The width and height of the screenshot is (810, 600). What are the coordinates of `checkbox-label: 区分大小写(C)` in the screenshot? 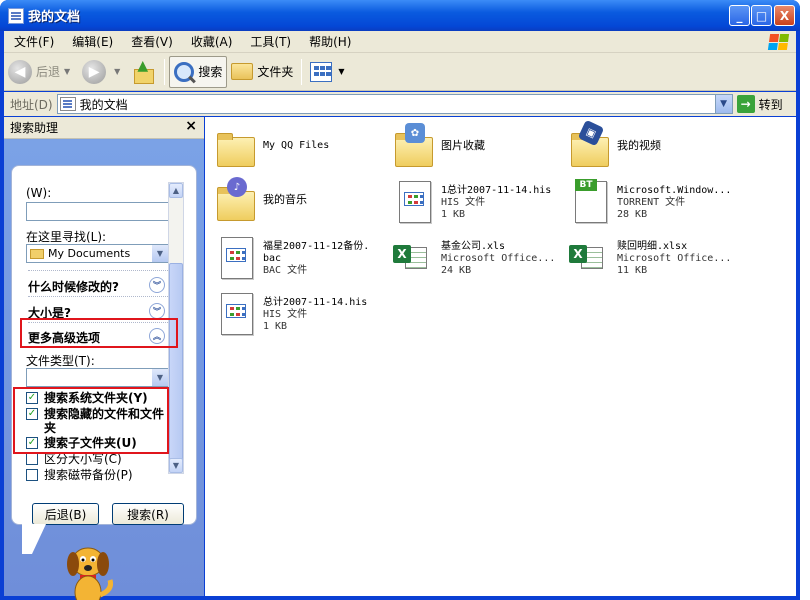 It's located at (83, 459).